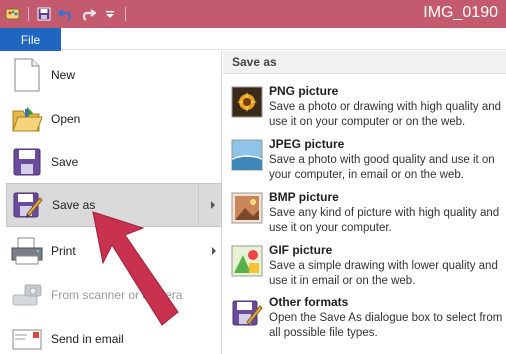 The height and width of the screenshot is (354, 506). I want to click on menu-item-save-as: Save as, so click(114, 205).